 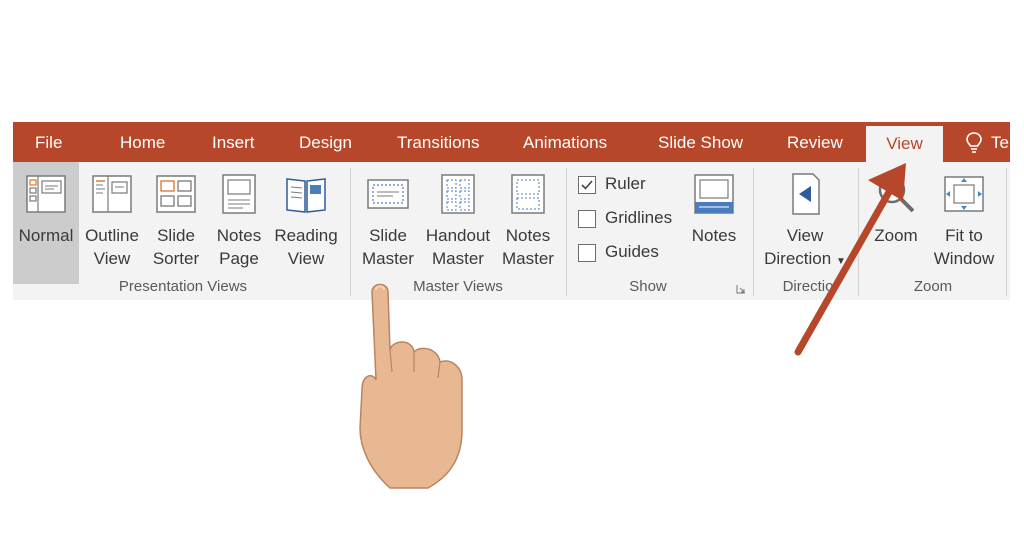 What do you see at coordinates (974, 142) in the screenshot?
I see `lightbulb-icon` at bounding box center [974, 142].